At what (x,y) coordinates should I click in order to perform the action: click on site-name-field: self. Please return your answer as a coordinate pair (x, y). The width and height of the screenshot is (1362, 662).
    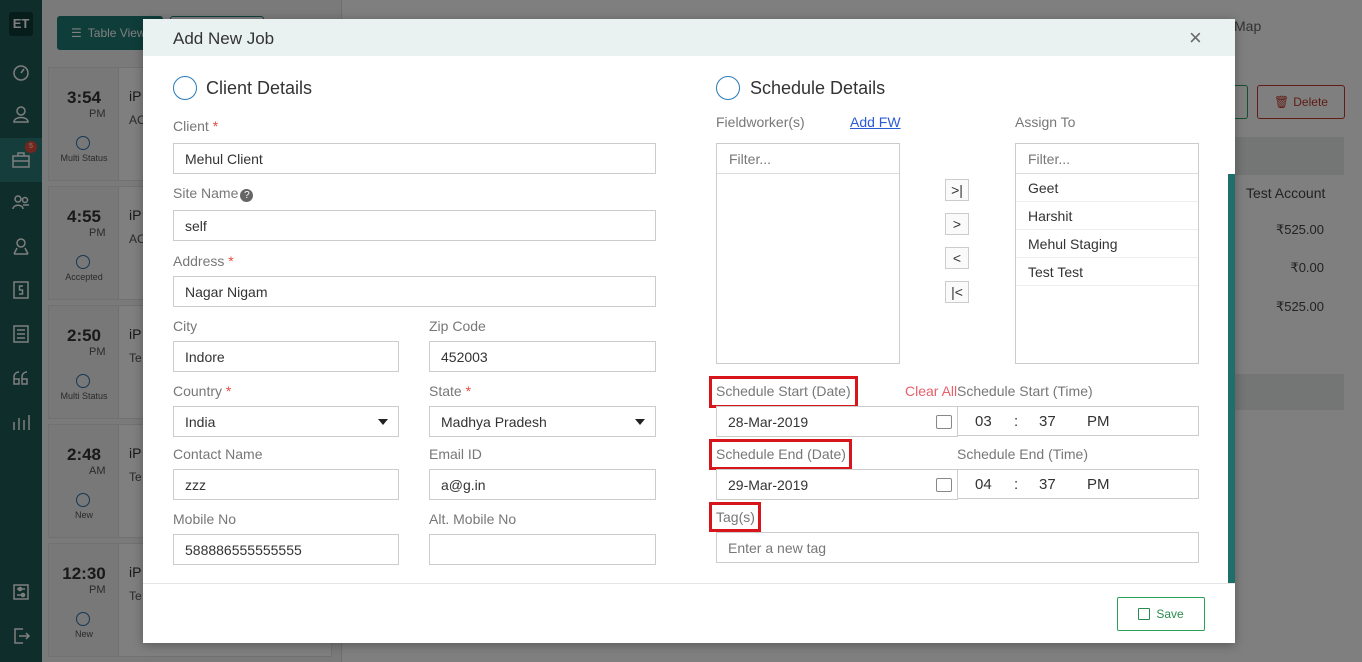
    Looking at the image, I should click on (414, 225).